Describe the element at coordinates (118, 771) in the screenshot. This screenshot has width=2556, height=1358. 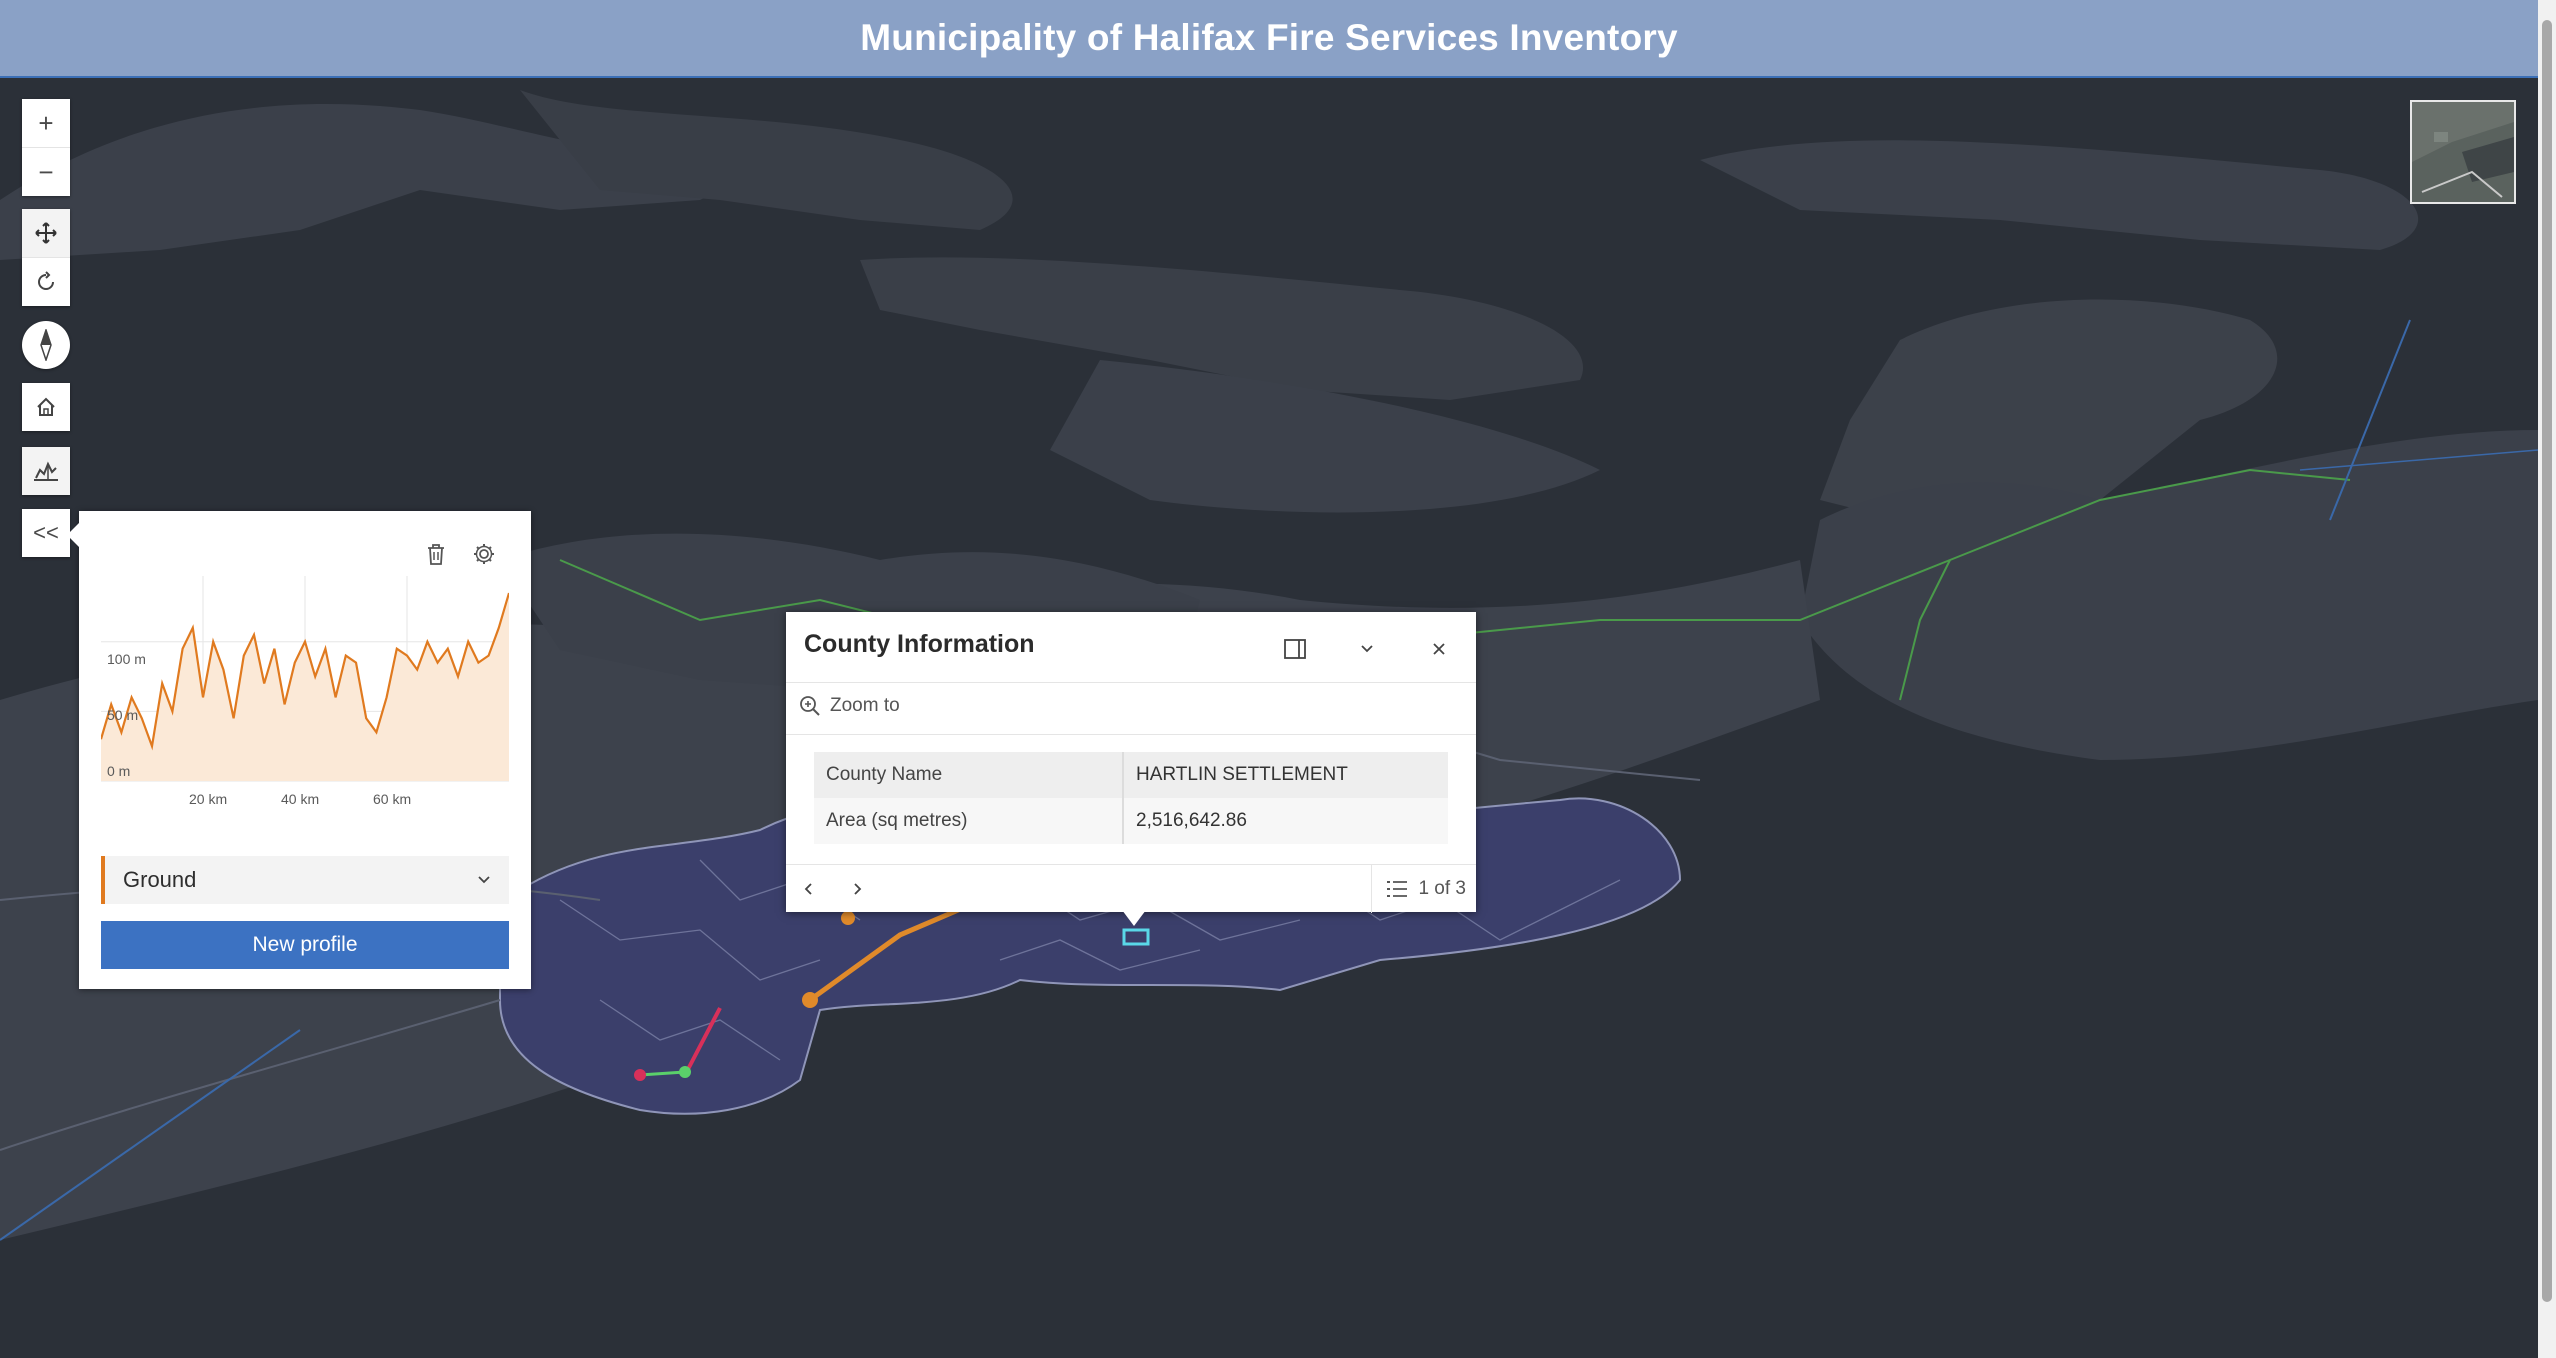
I see `y-tick-label: 0 m` at that location.